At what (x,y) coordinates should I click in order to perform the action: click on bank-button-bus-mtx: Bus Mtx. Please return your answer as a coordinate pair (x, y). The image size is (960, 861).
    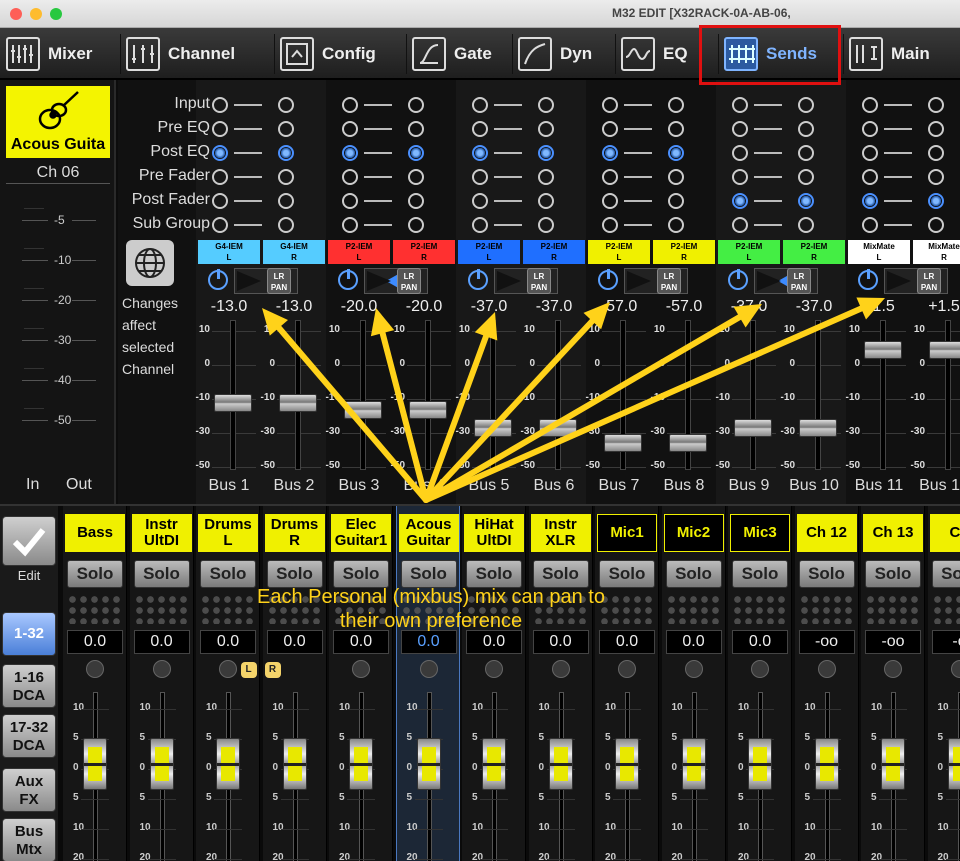
    Looking at the image, I should click on (29, 839).